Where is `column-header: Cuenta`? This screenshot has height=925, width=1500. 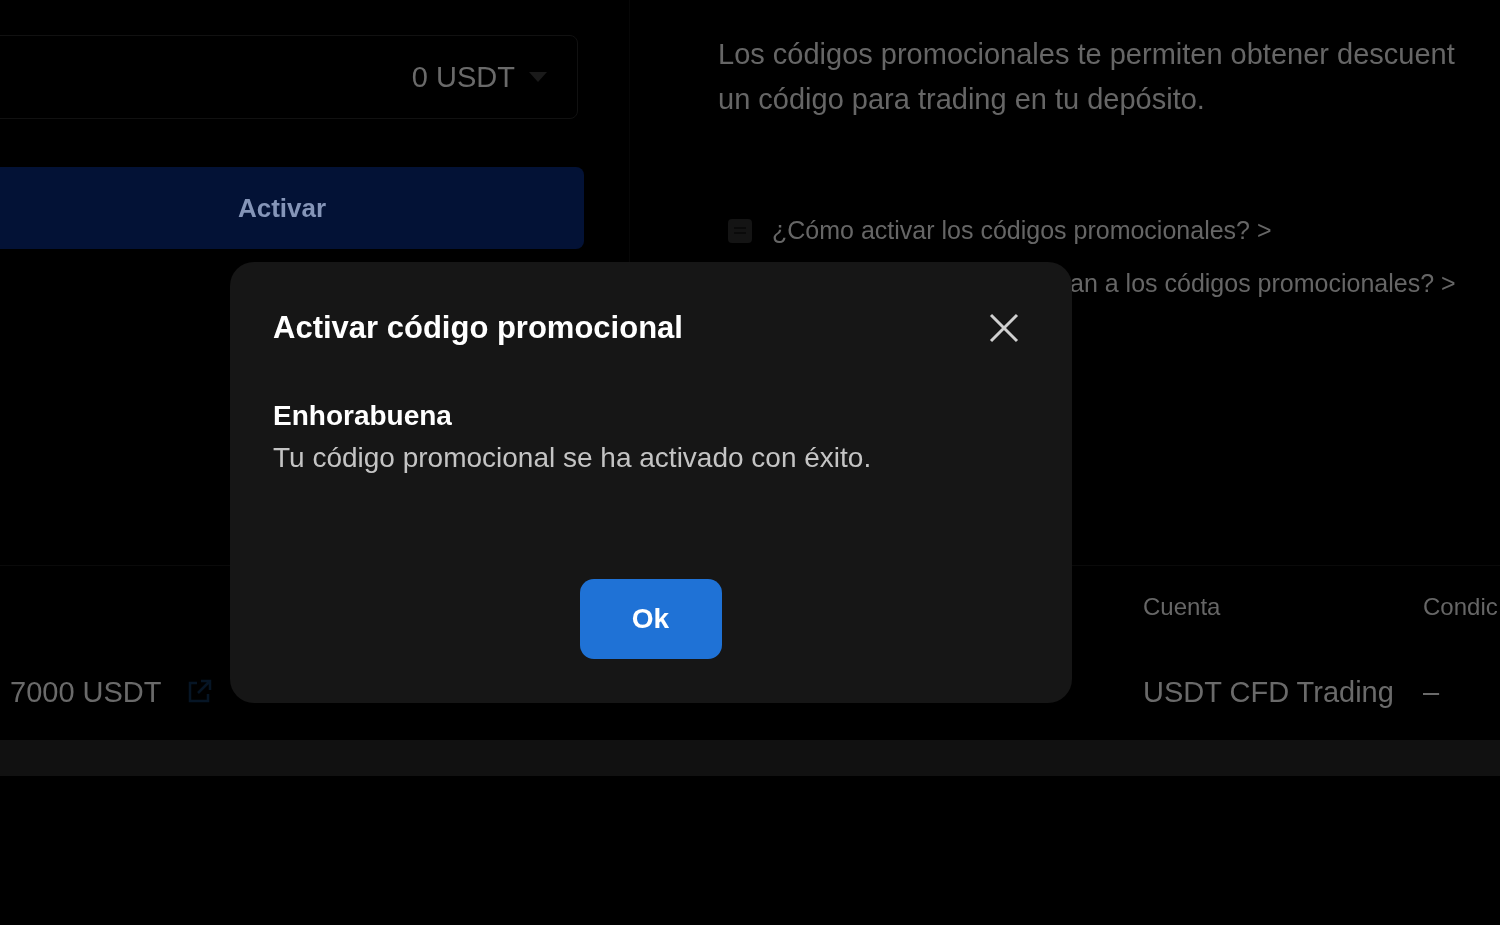 column-header: Cuenta is located at coordinates (1182, 607).